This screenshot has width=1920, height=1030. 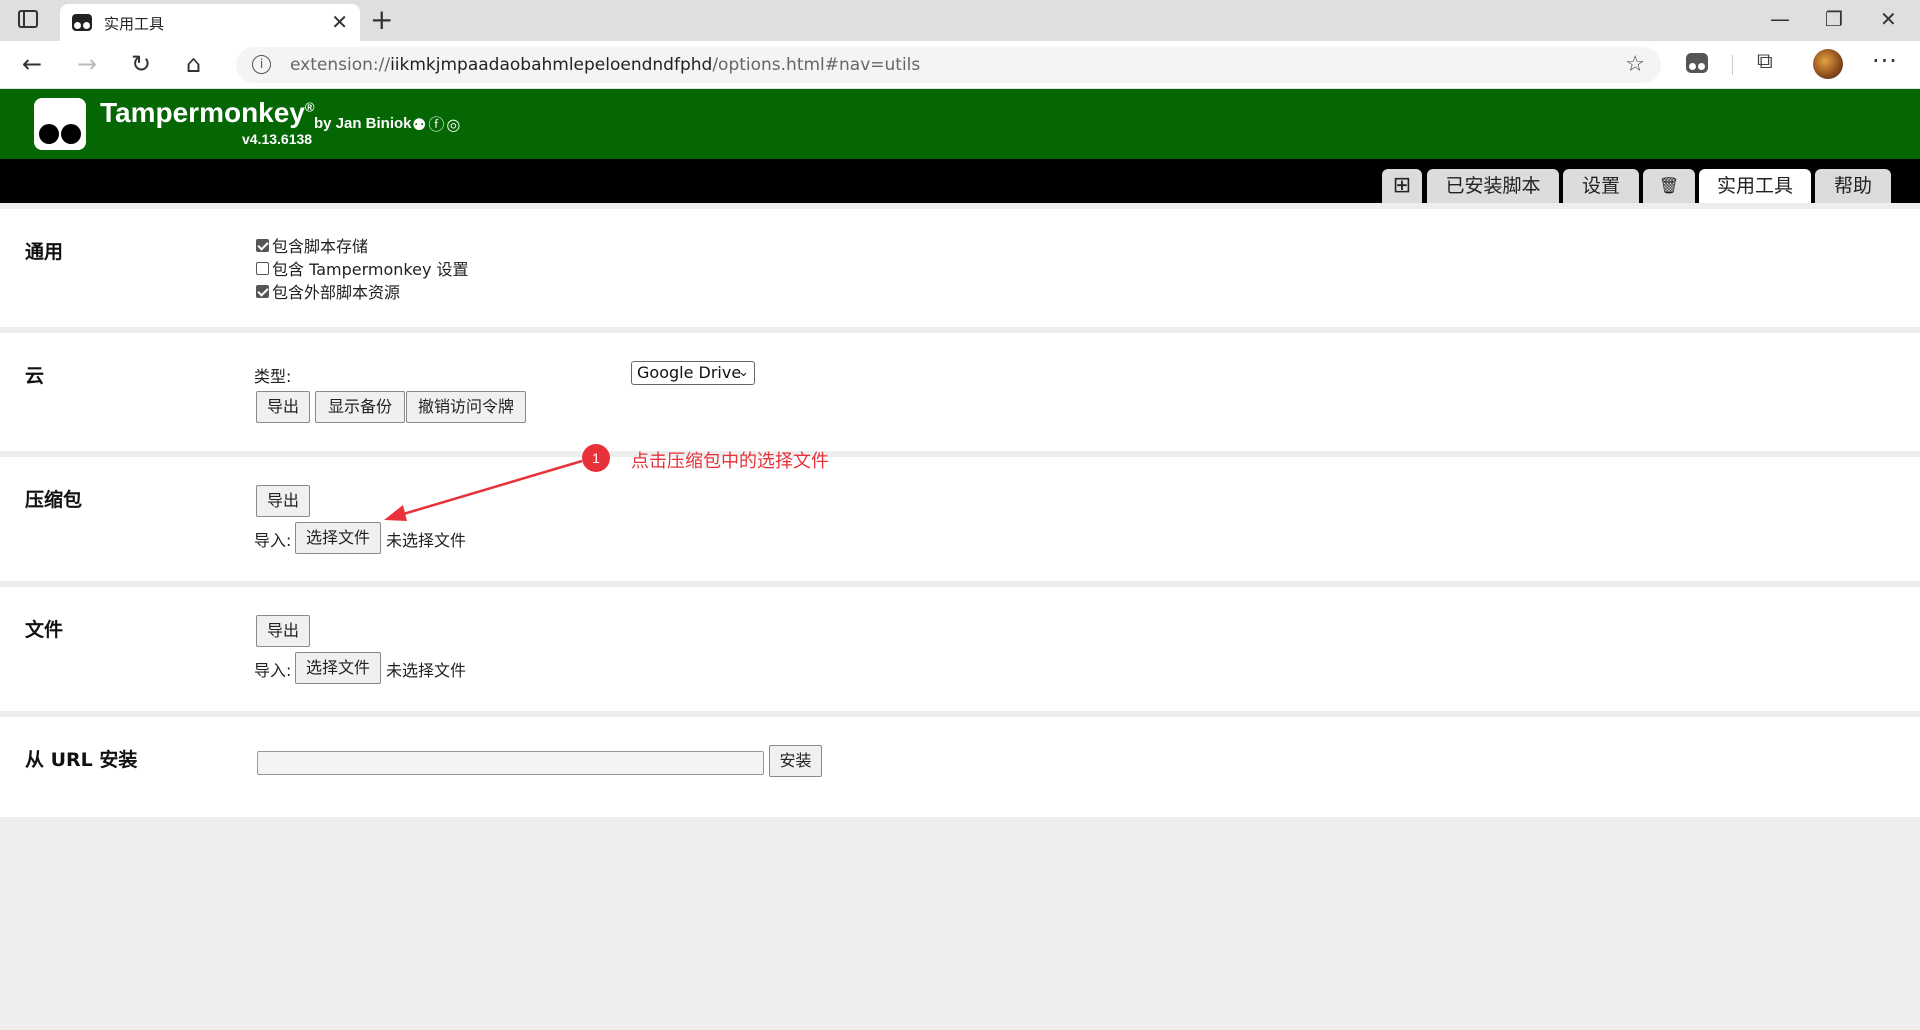 I want to click on annotation-text: 点击压缩包中的选择文件, so click(x=730, y=461).